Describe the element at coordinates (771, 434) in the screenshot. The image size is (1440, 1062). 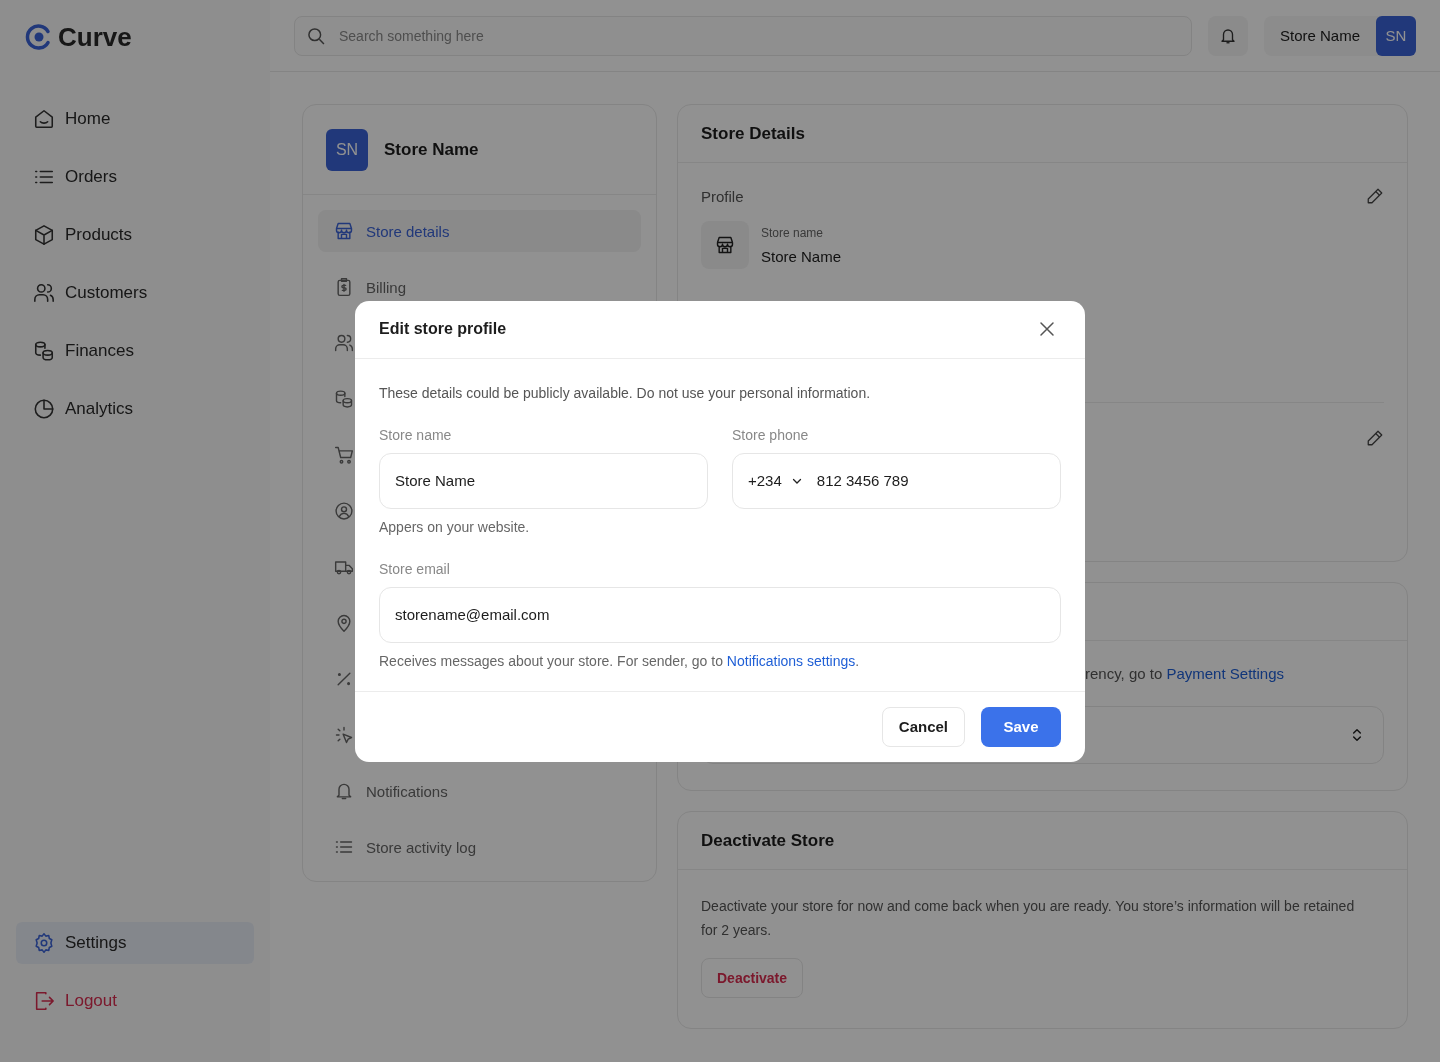
I see `field-label: Store phone` at that location.